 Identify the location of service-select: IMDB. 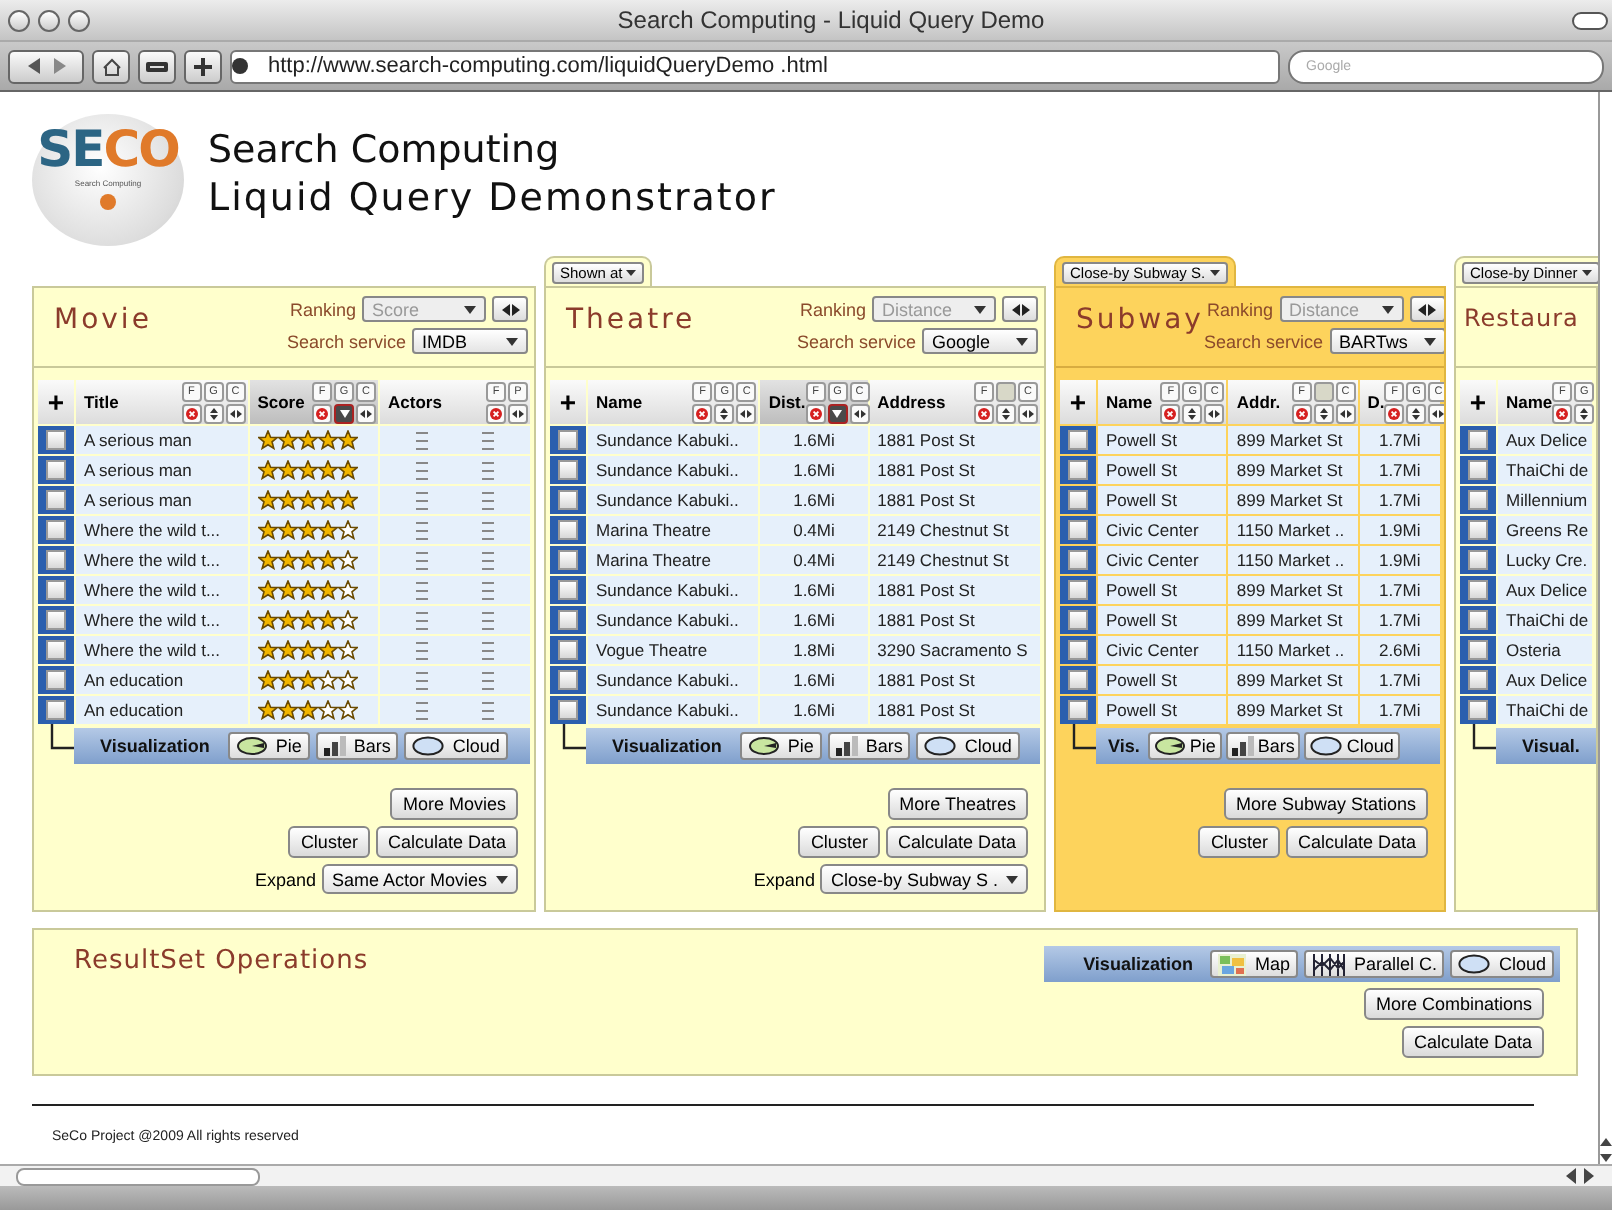
(470, 341).